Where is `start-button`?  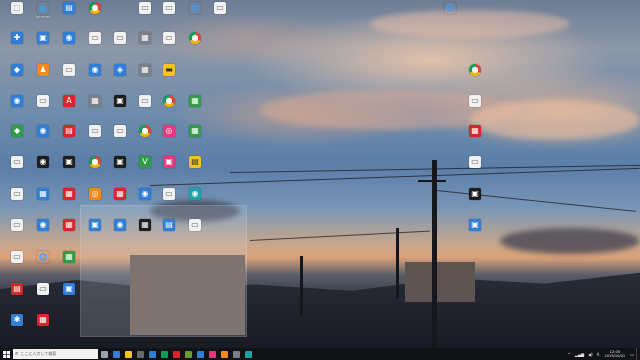
start-button is located at coordinates (6, 354).